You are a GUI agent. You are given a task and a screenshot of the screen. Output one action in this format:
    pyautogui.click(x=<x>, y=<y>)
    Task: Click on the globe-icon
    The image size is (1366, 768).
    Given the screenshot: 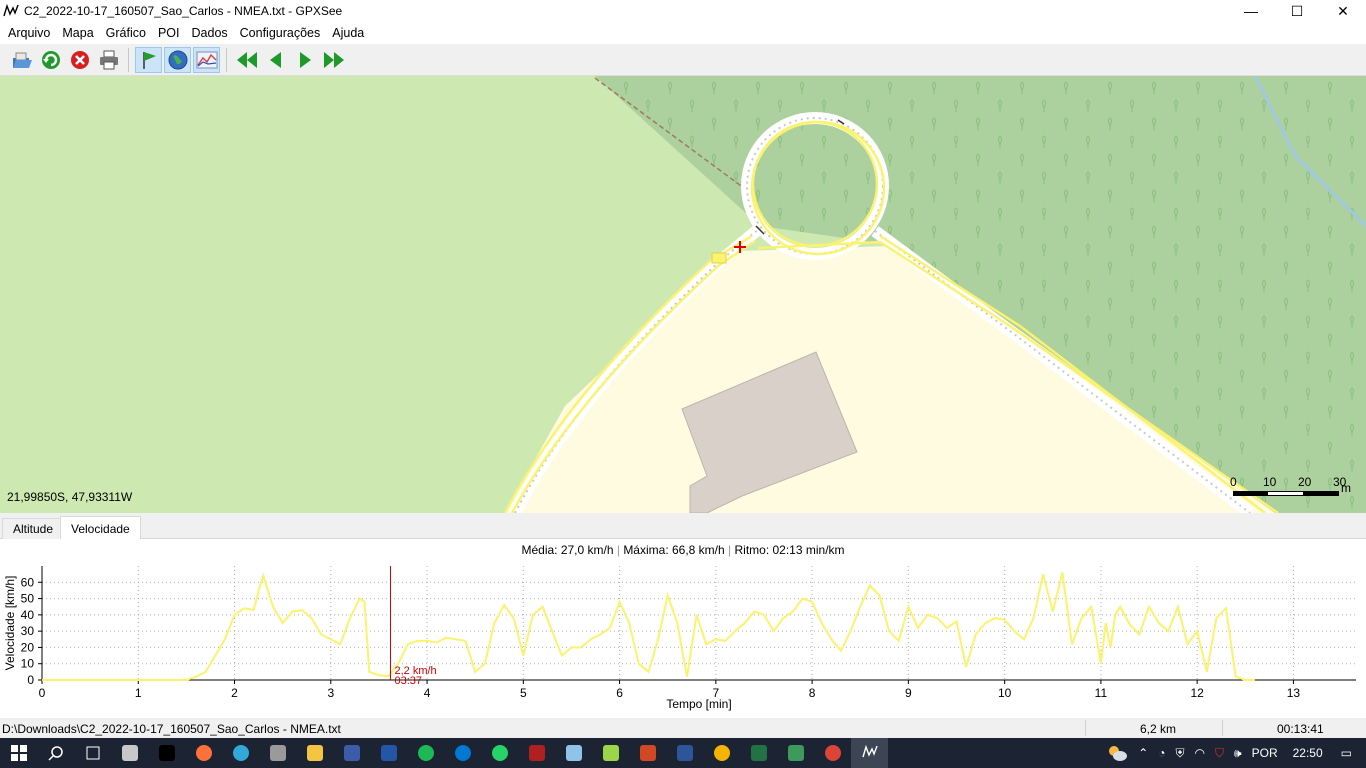 What is the action you would take?
    pyautogui.click(x=177, y=59)
    